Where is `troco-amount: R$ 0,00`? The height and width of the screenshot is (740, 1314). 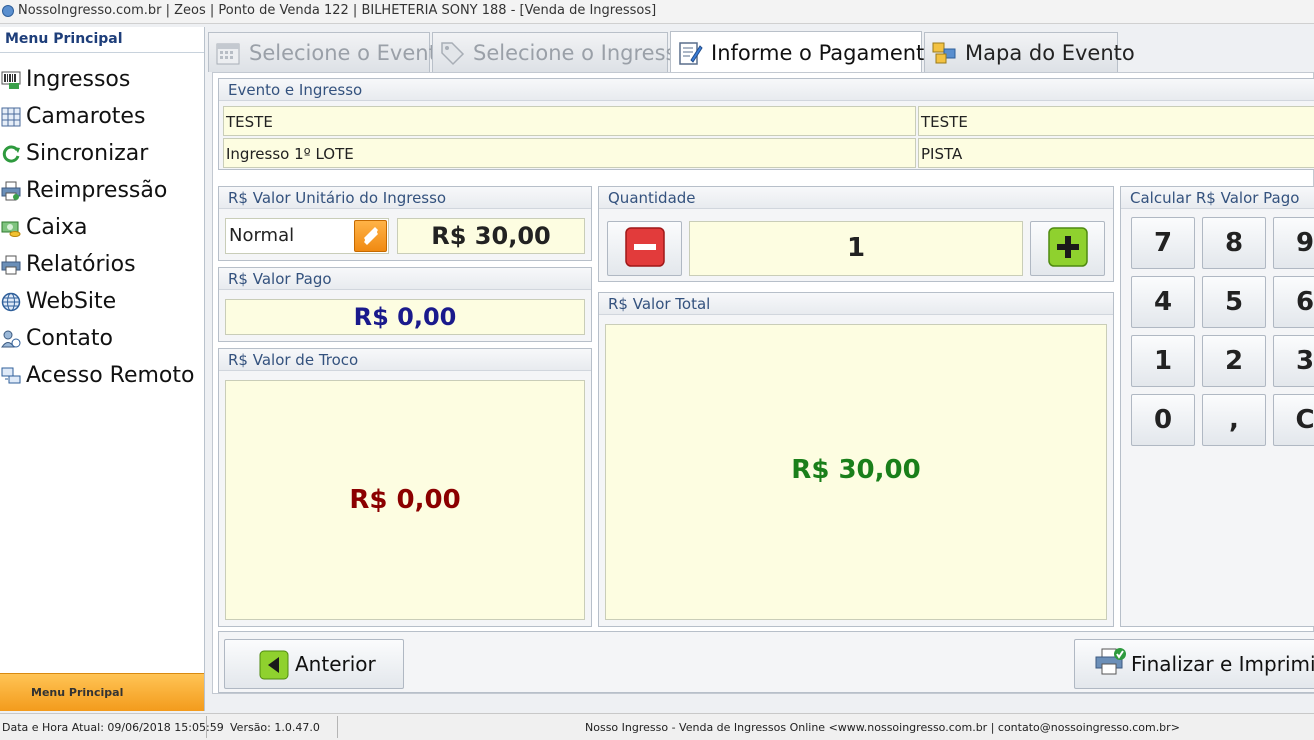
troco-amount: R$ 0,00 is located at coordinates (405, 500).